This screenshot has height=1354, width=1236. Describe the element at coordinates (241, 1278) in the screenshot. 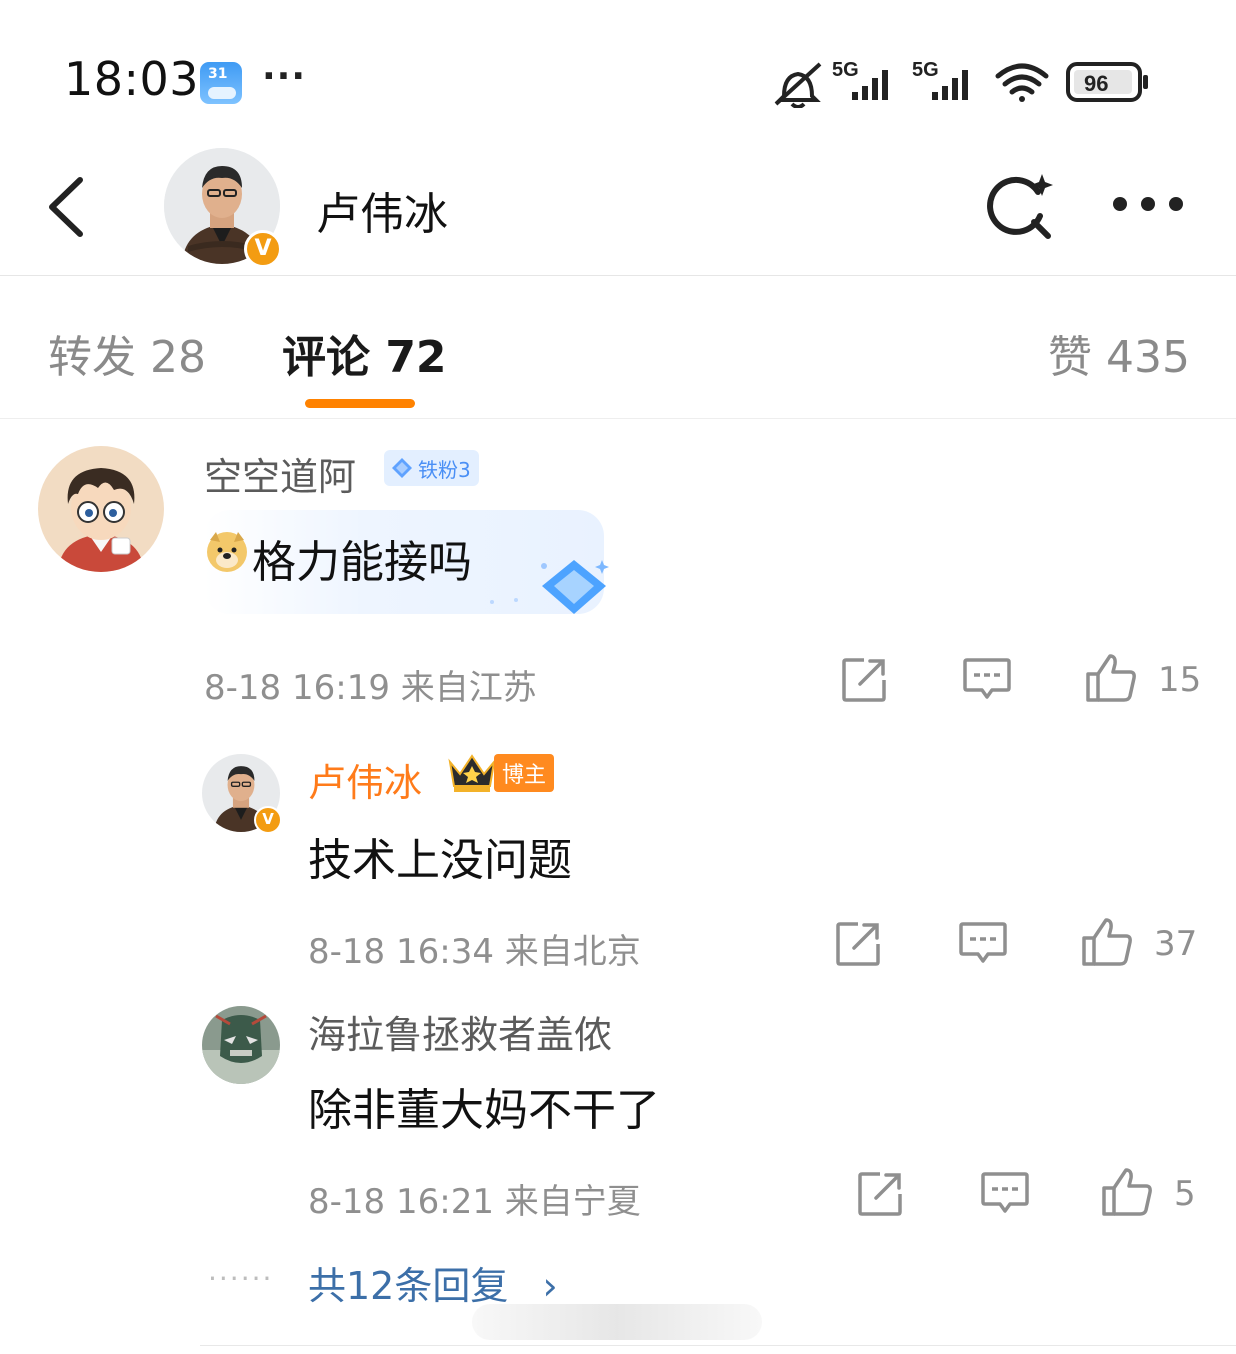

I see `thread-dots: ······` at that location.